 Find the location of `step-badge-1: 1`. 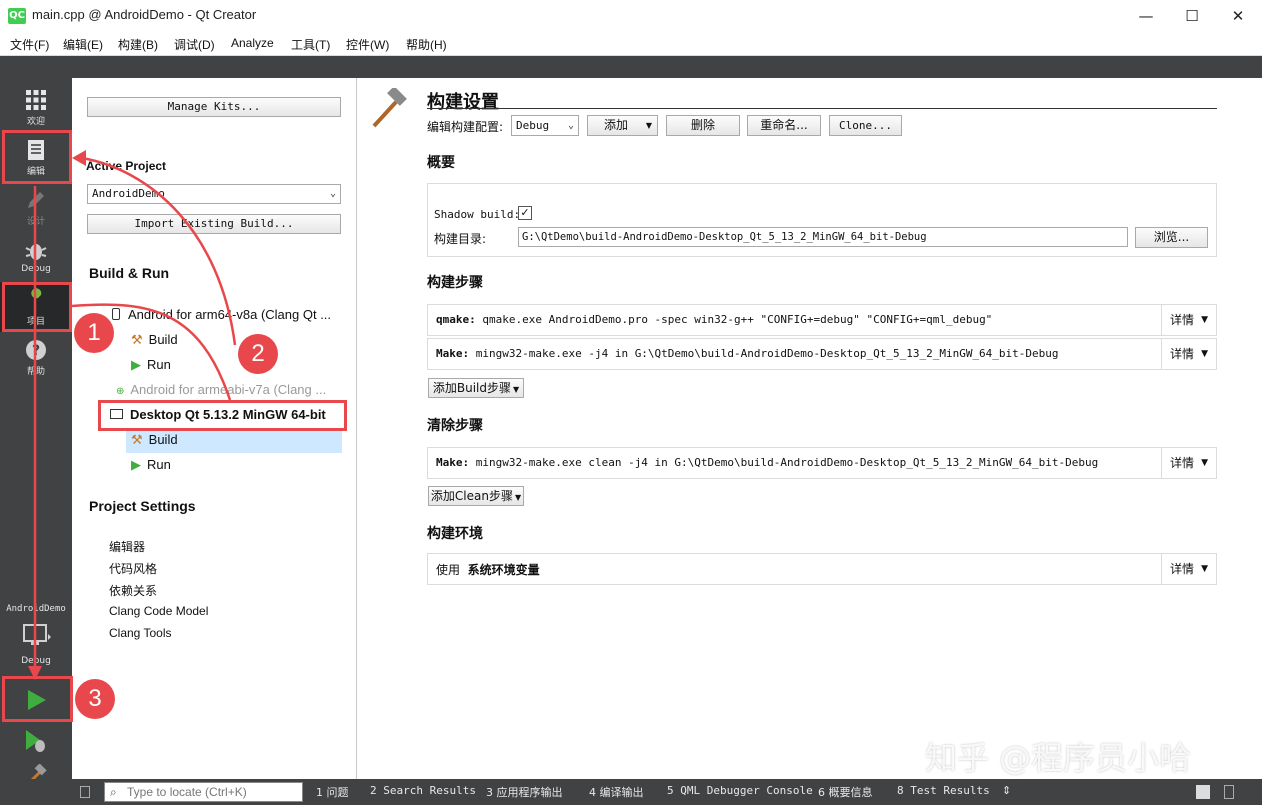

step-badge-1: 1 is located at coordinates (94, 333).